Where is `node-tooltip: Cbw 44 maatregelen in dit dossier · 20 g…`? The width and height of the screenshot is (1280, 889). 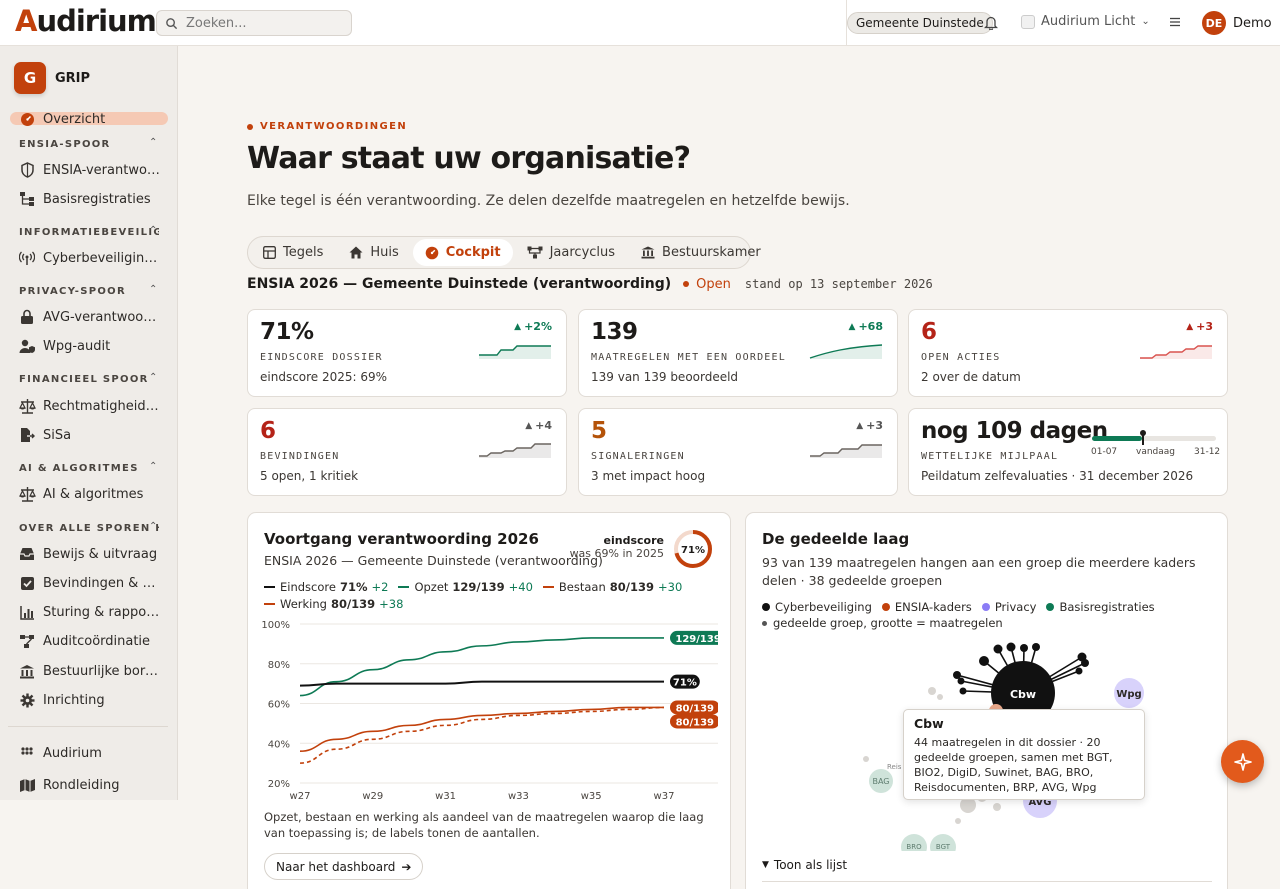
node-tooltip: Cbw 44 maatregelen in dit dossier · 20 g… is located at coordinates (1024, 754).